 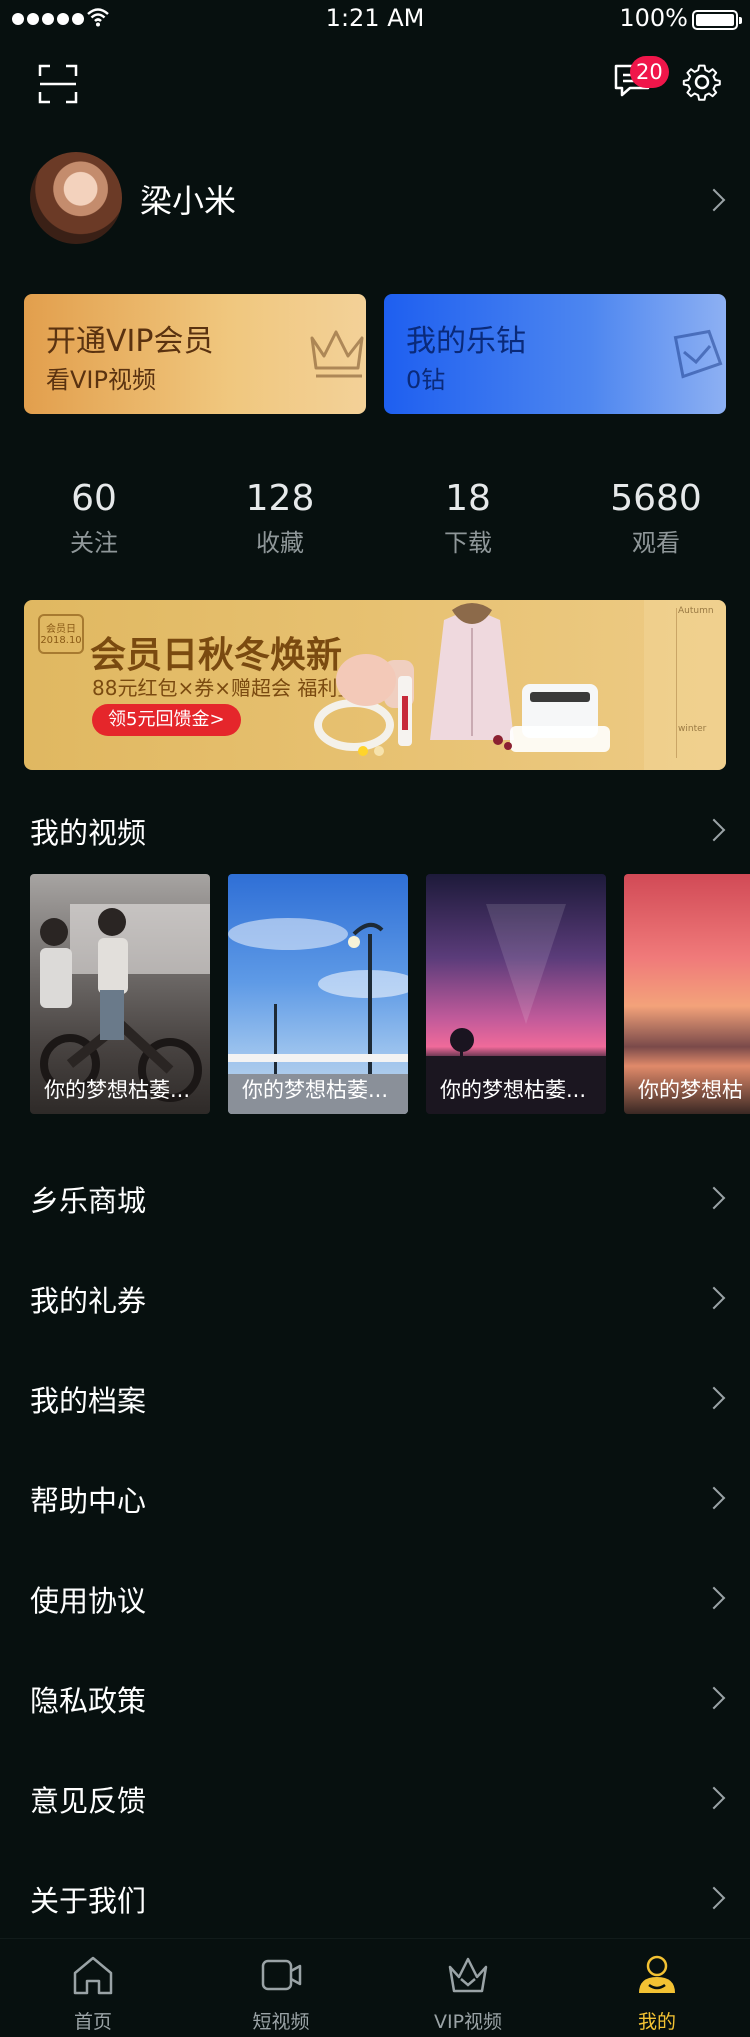 I want to click on menu-item-profile-archive: 我的档案, so click(x=375, y=1398).